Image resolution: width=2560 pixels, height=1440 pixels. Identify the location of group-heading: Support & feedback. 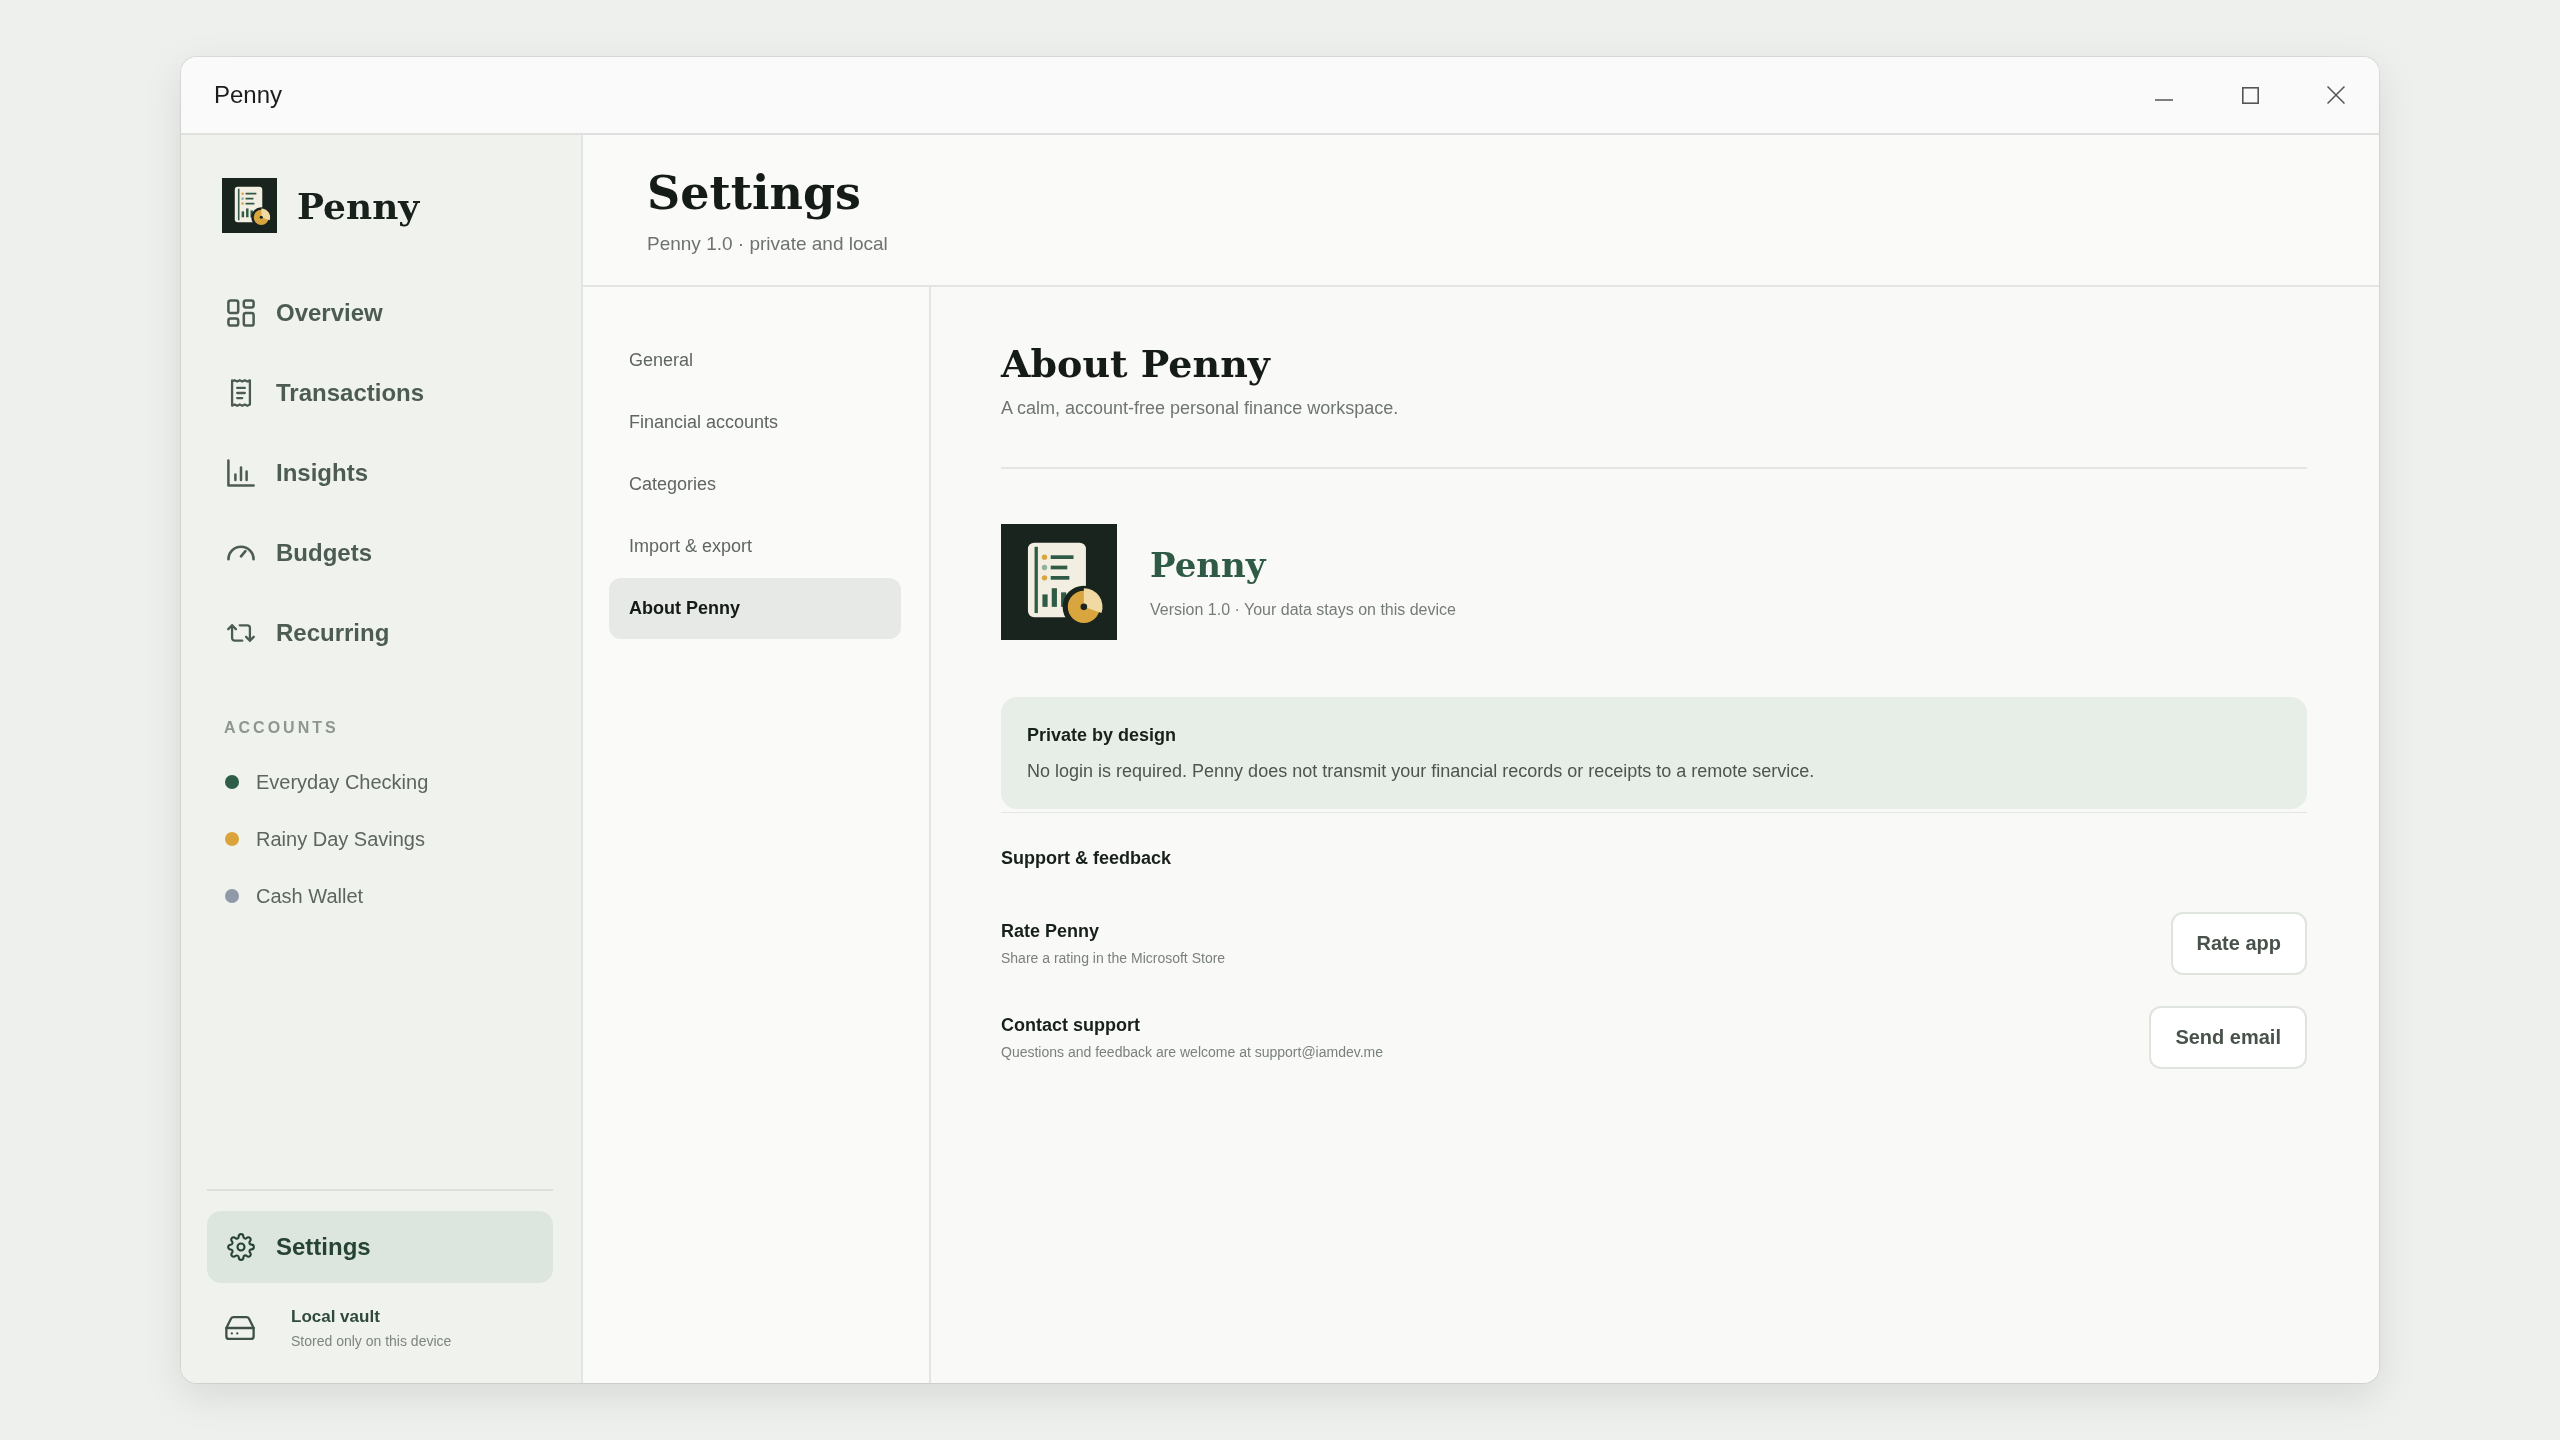
(1087, 858).